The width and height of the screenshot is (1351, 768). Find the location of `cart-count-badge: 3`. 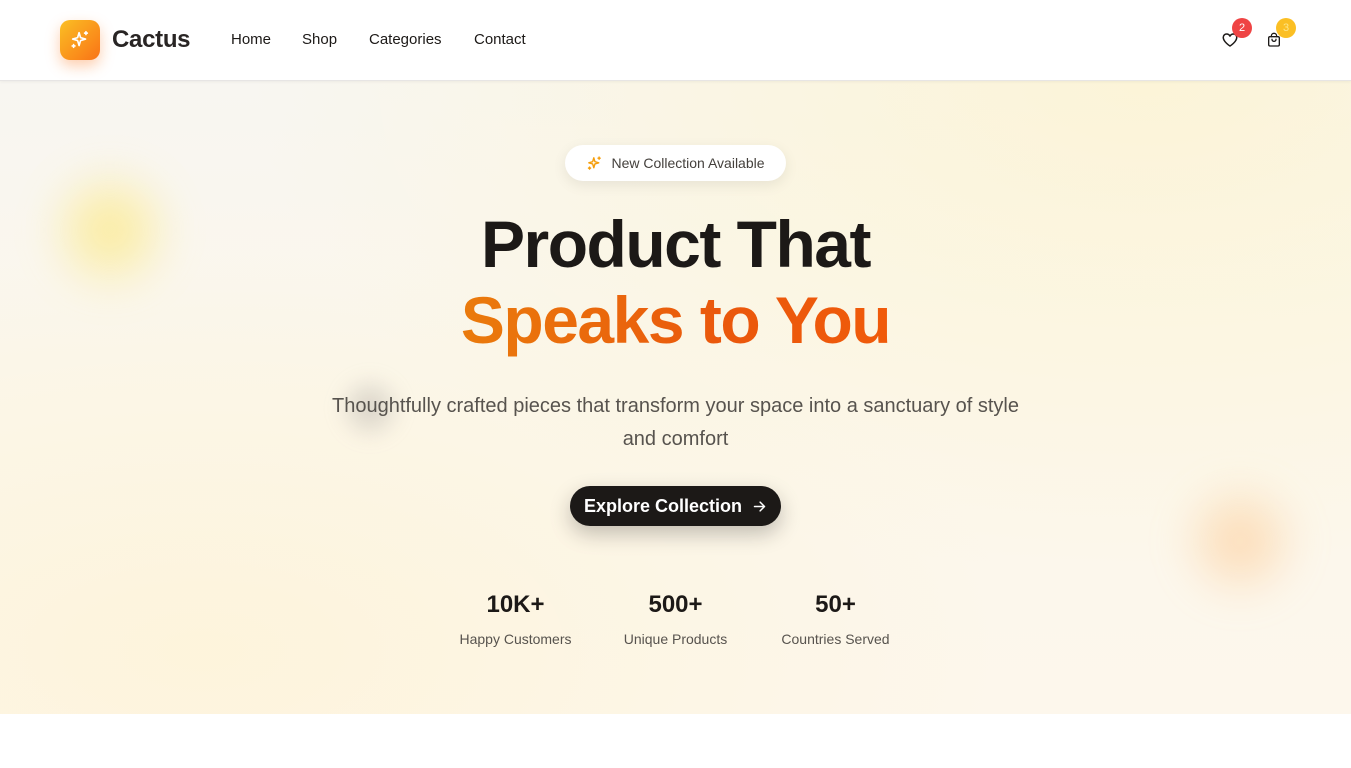

cart-count-badge: 3 is located at coordinates (1286, 28).